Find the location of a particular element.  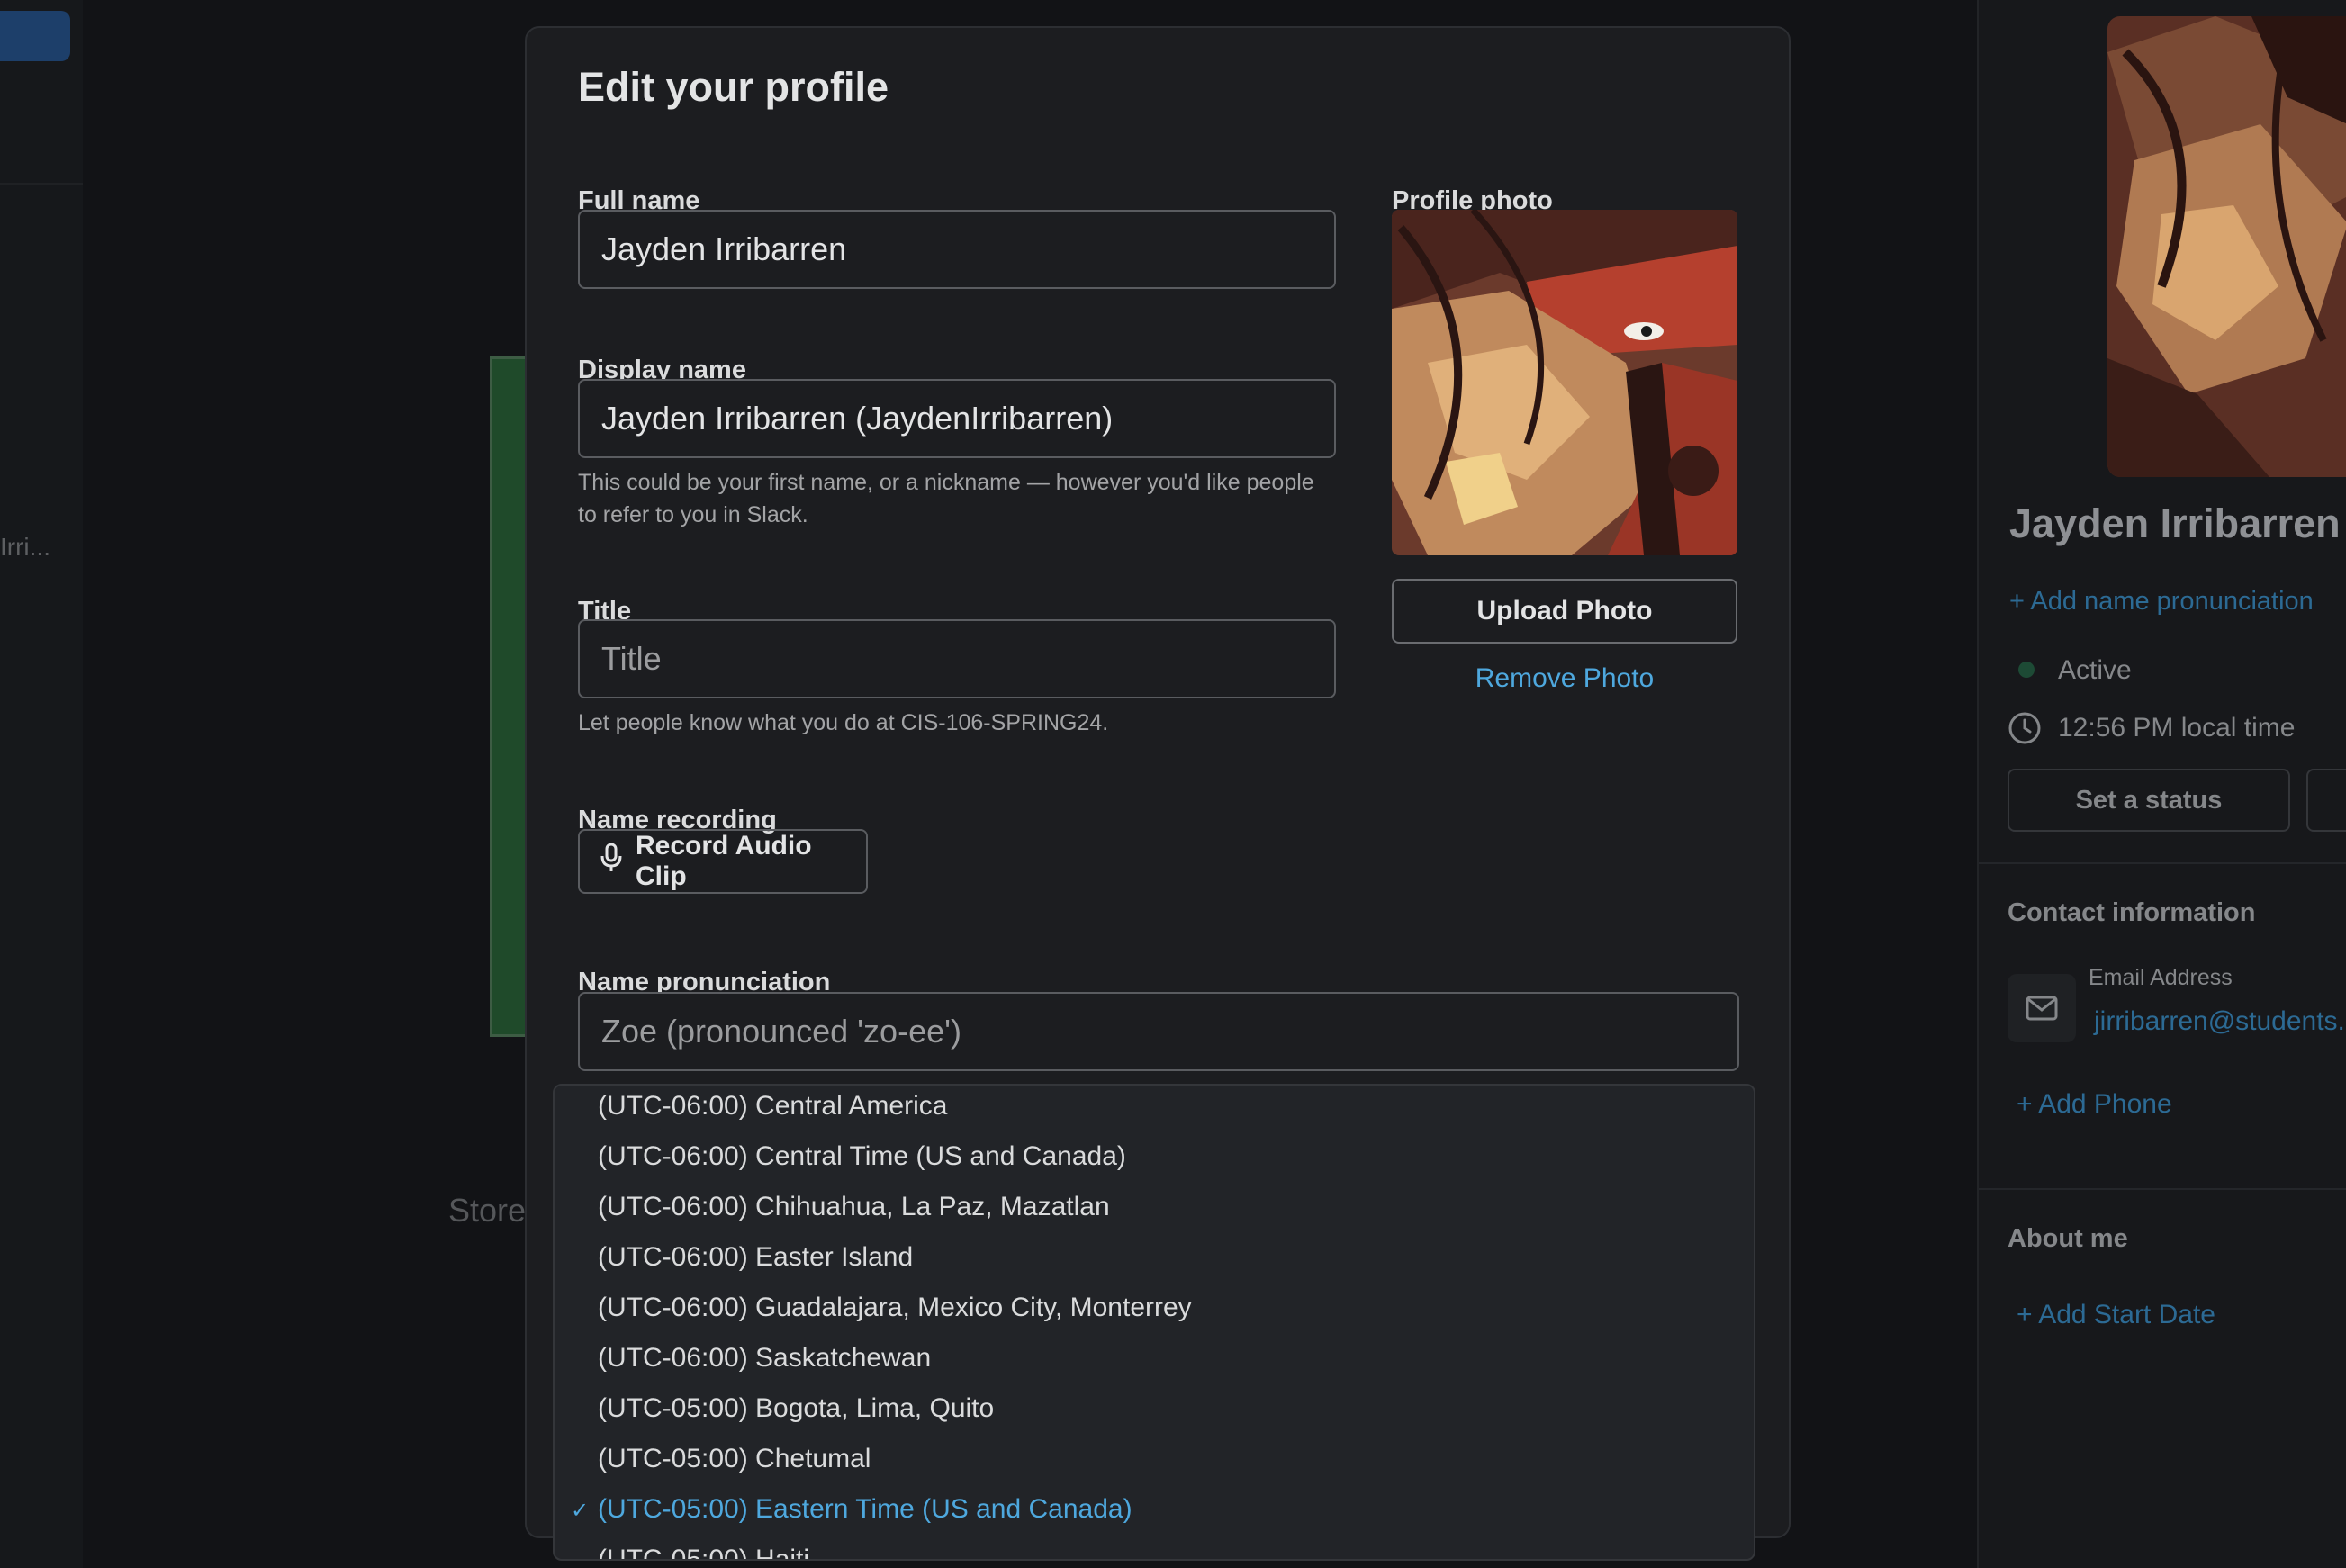

profile-panel-photo is located at coordinates (2226, 246).